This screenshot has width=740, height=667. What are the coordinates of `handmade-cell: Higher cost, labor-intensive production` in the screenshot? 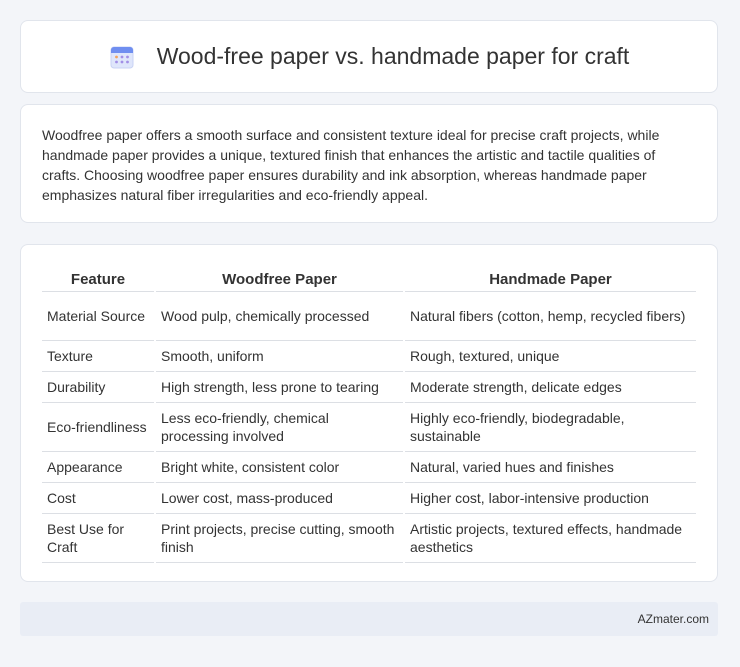 It's located at (550, 498).